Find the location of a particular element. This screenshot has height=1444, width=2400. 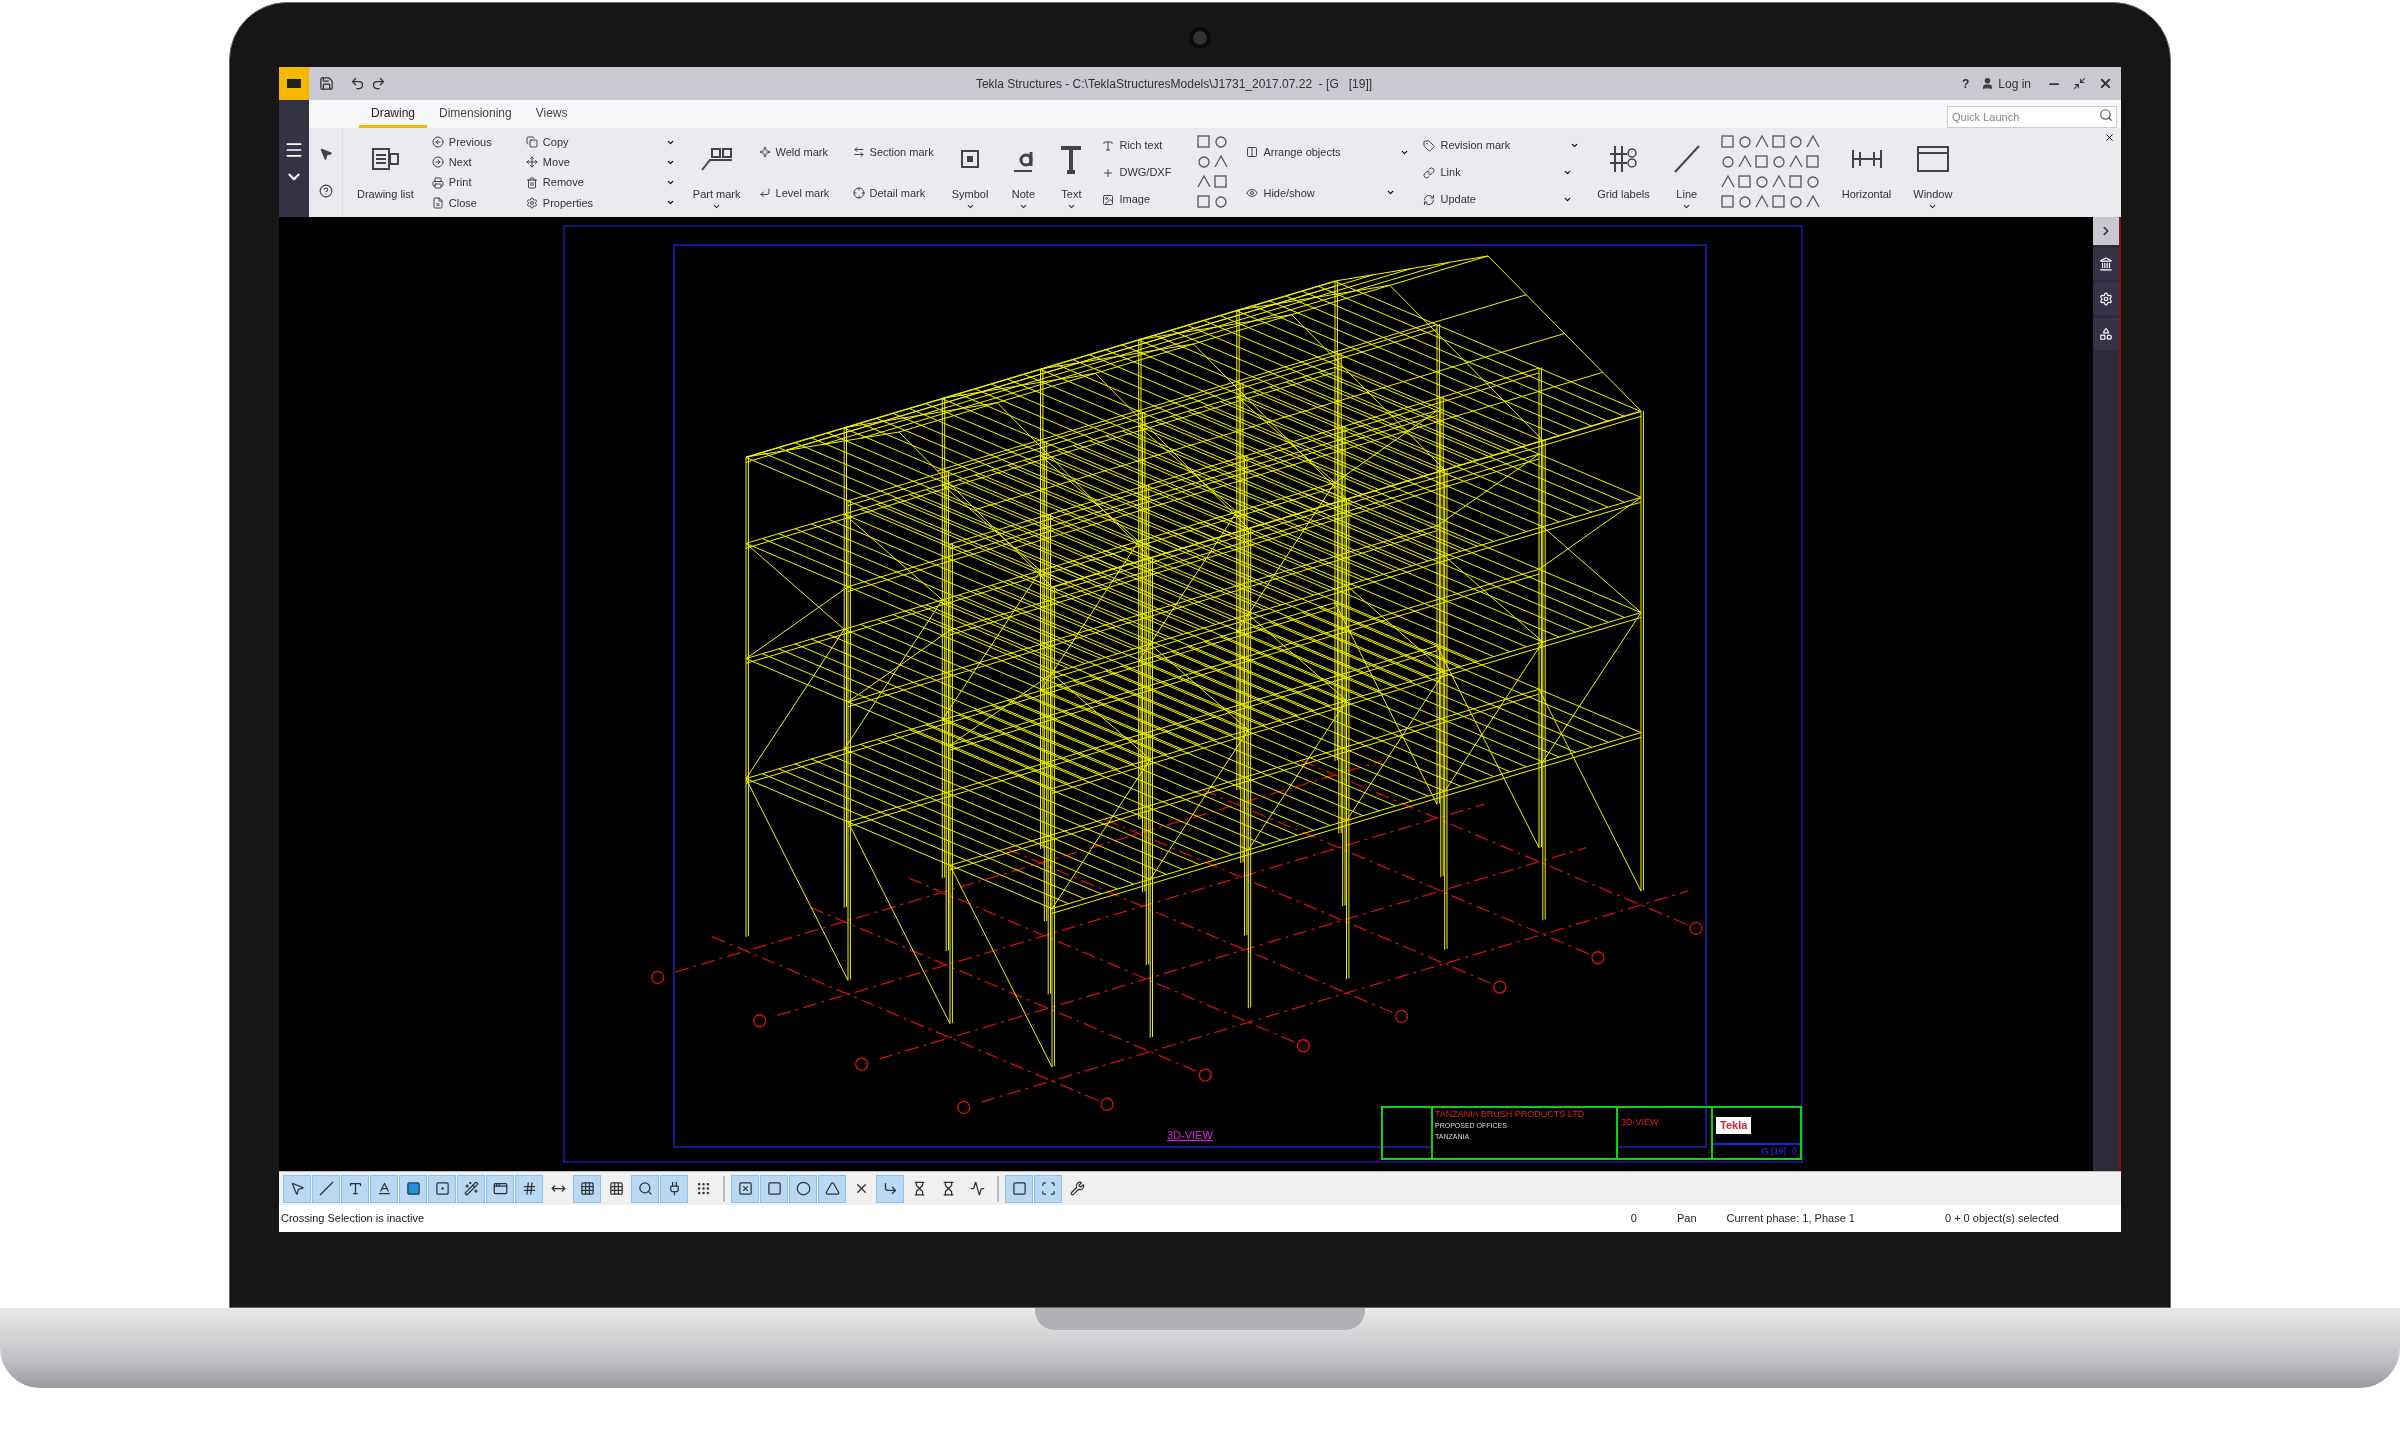

tag-icon is located at coordinates (1429, 145).